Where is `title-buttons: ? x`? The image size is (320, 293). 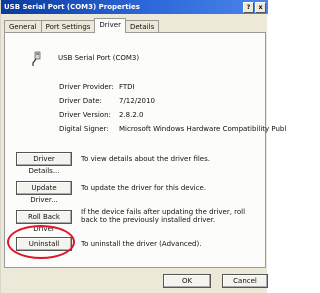
title-buttons: ? x is located at coordinates (254, 7).